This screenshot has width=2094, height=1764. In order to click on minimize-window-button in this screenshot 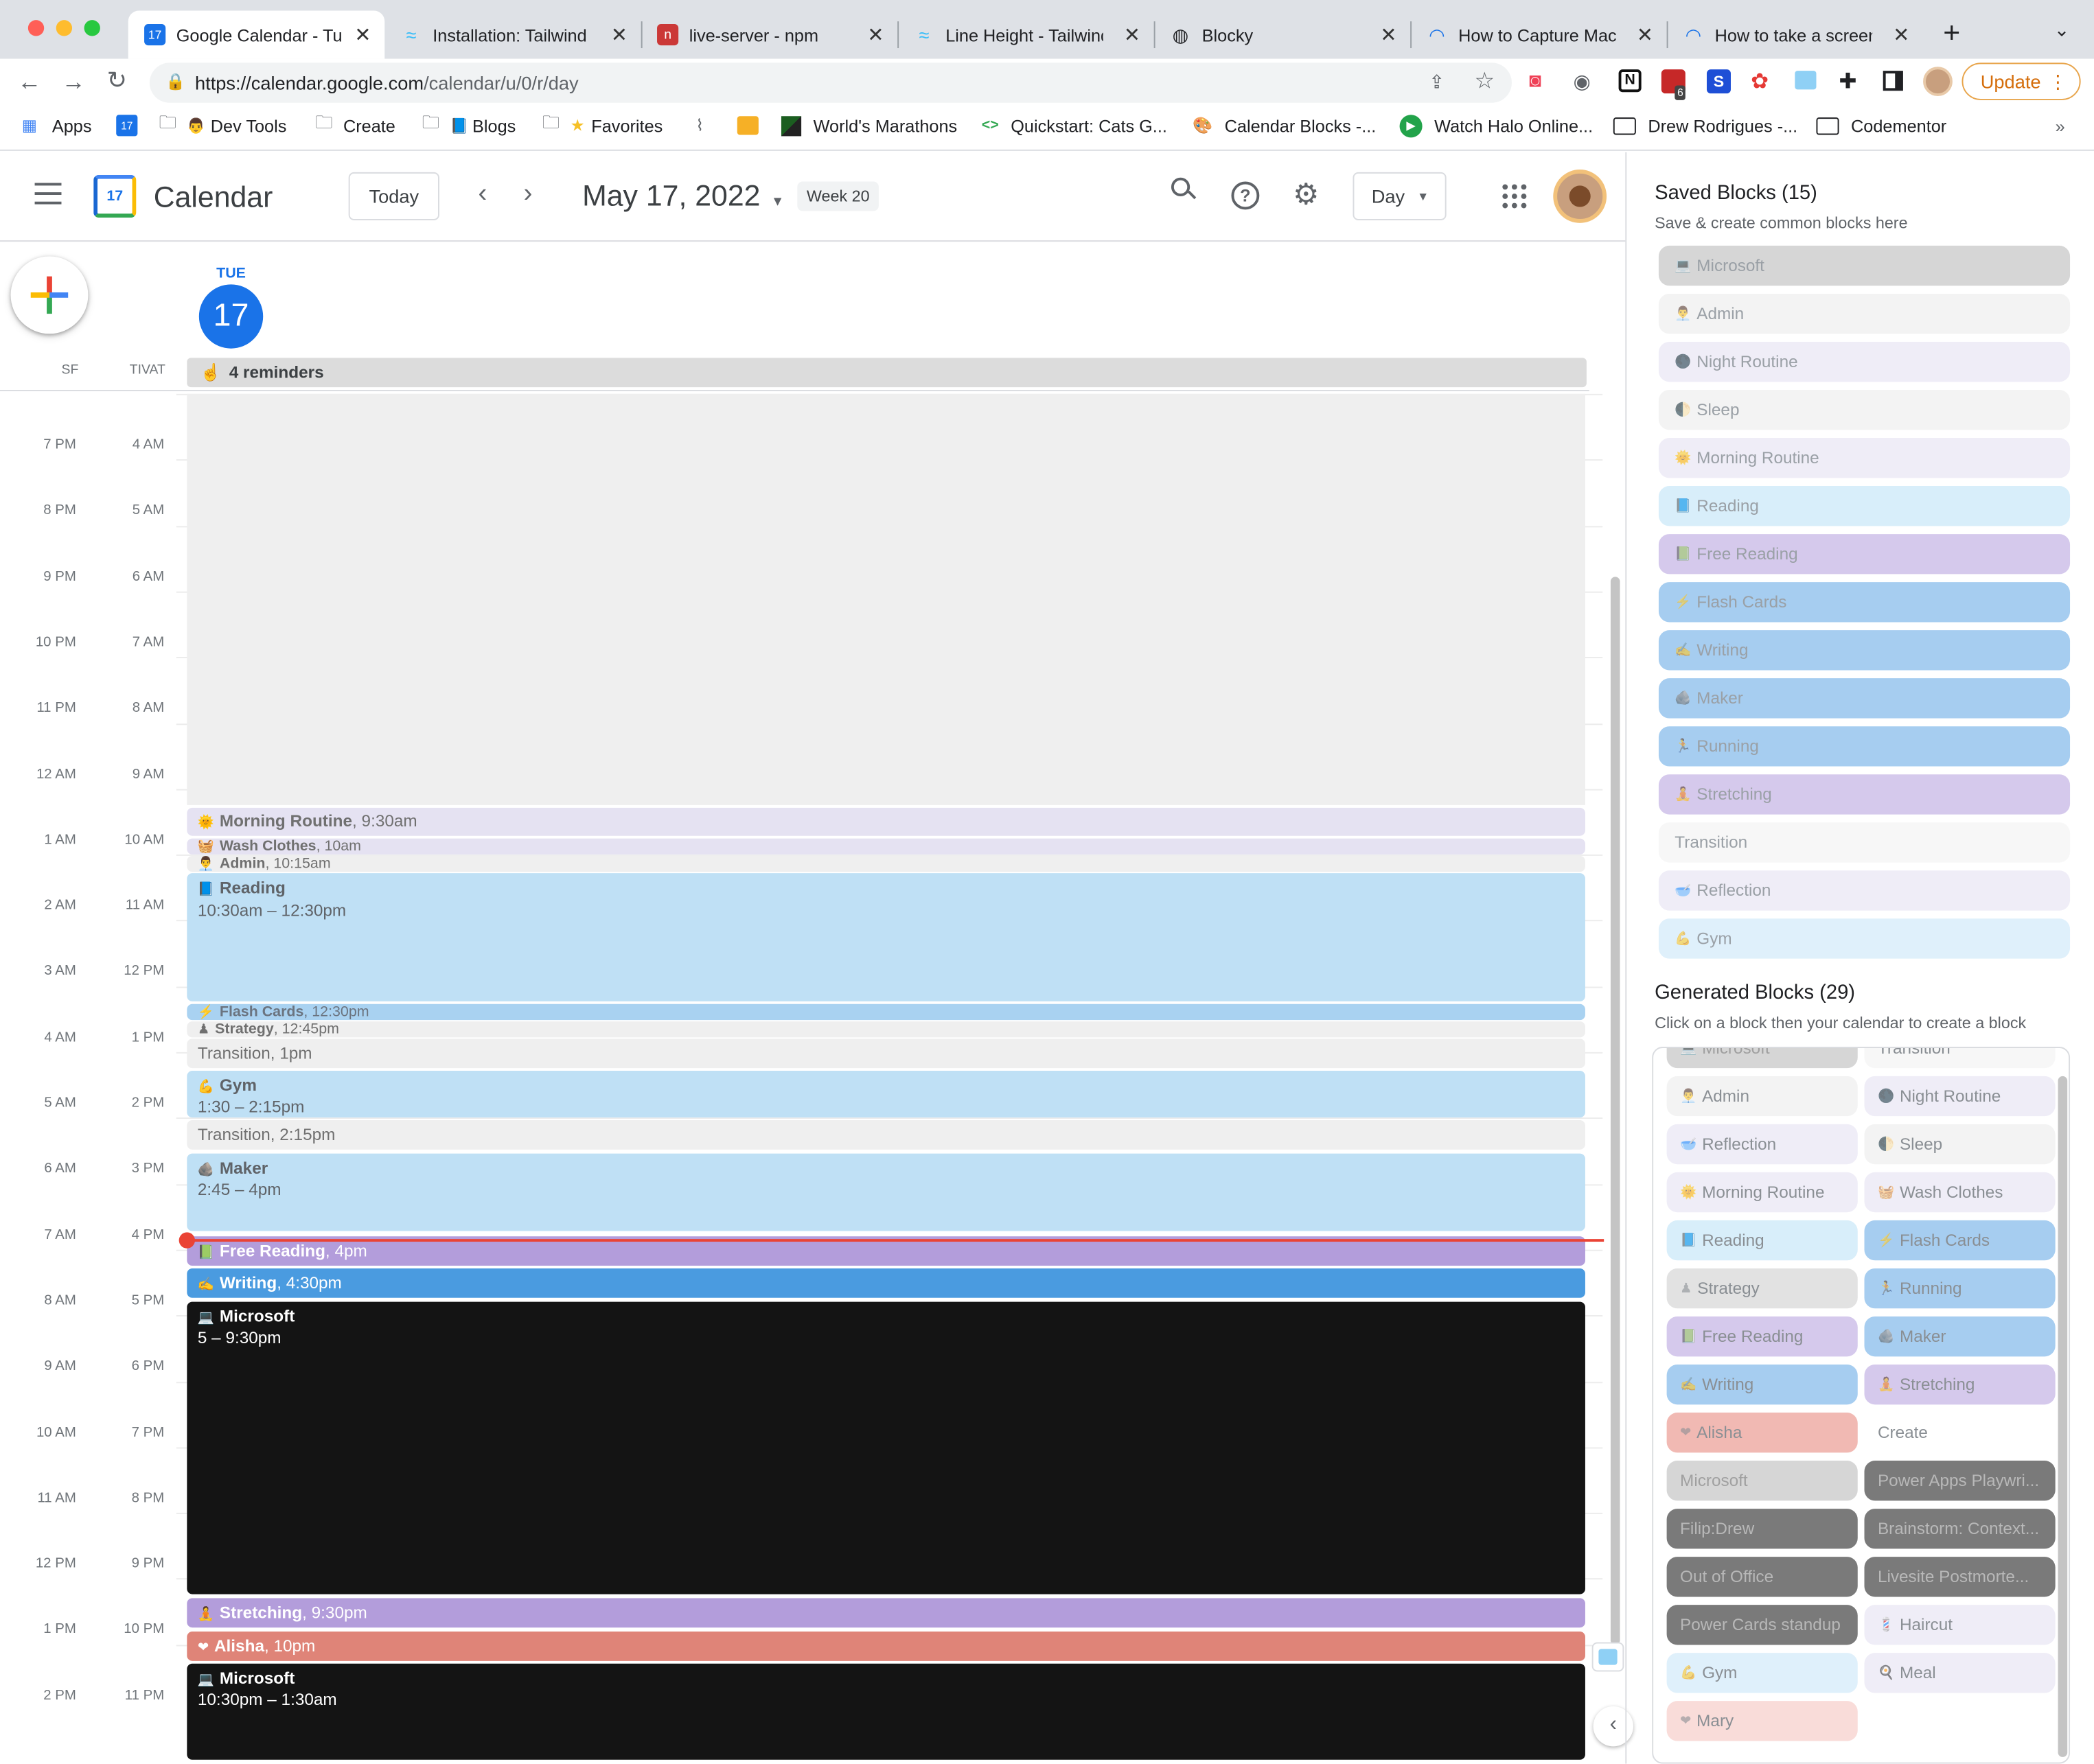, I will do `click(64, 28)`.